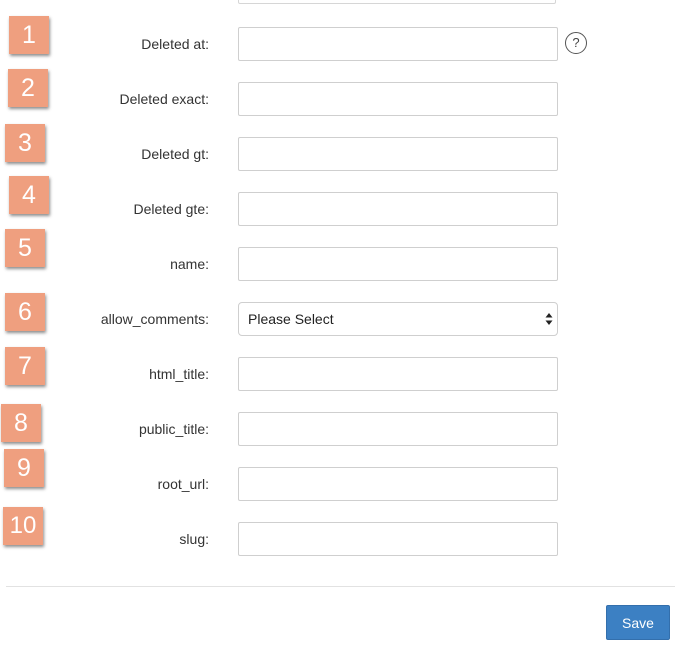 This screenshot has height=649, width=687. I want to click on sort-arrows-icon, so click(549, 319).